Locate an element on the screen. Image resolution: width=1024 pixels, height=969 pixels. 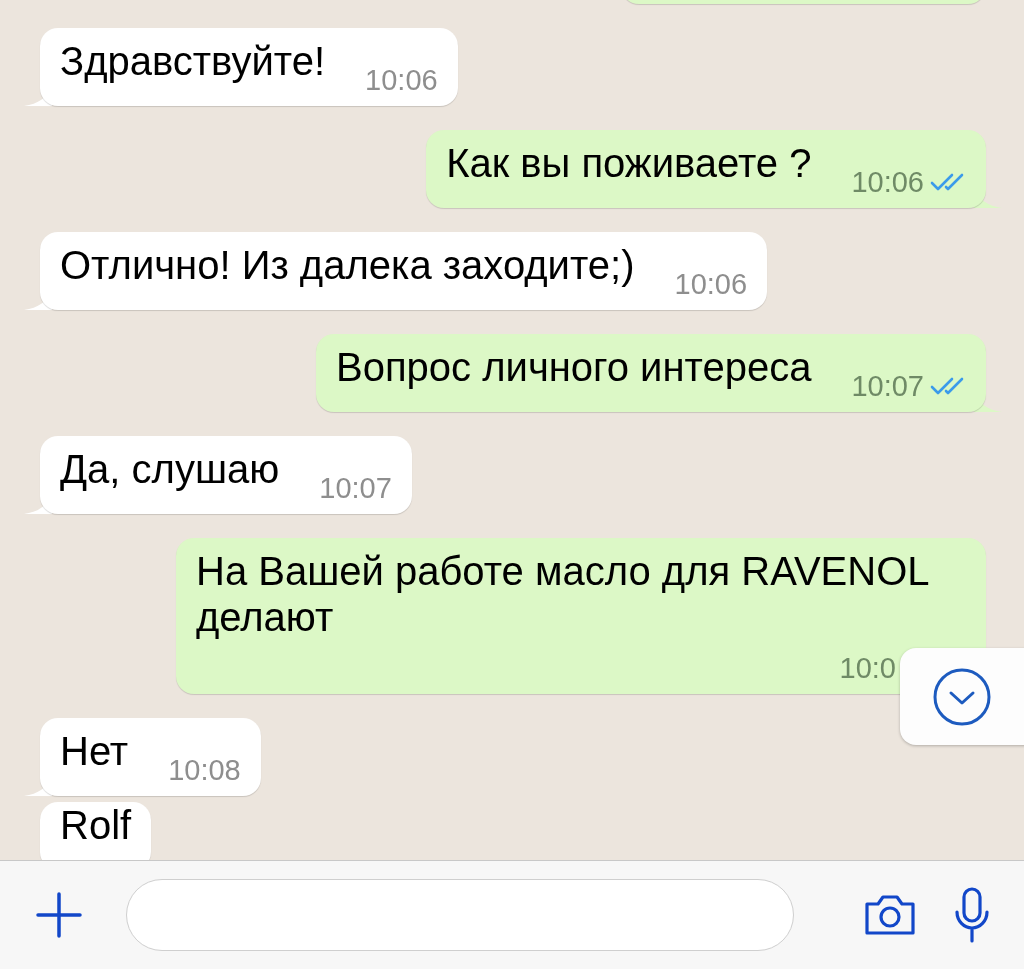
message-text: Rolf is located at coordinates (96, 825).